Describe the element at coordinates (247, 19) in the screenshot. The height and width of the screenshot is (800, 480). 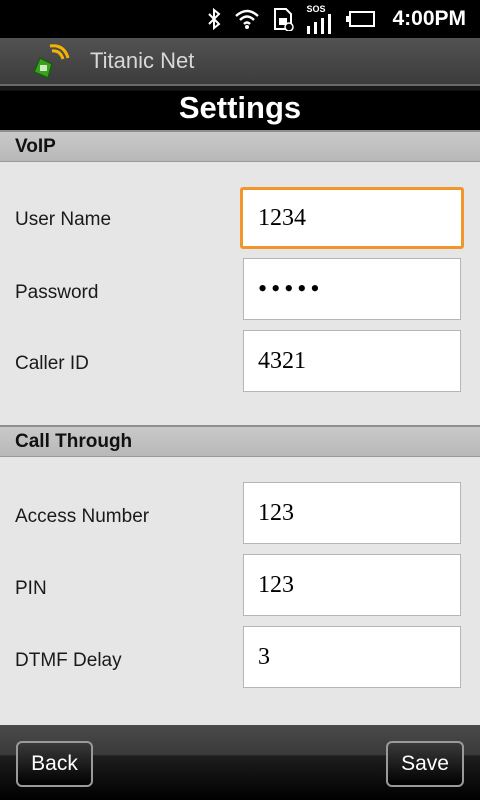
I see `wifi-icon` at that location.